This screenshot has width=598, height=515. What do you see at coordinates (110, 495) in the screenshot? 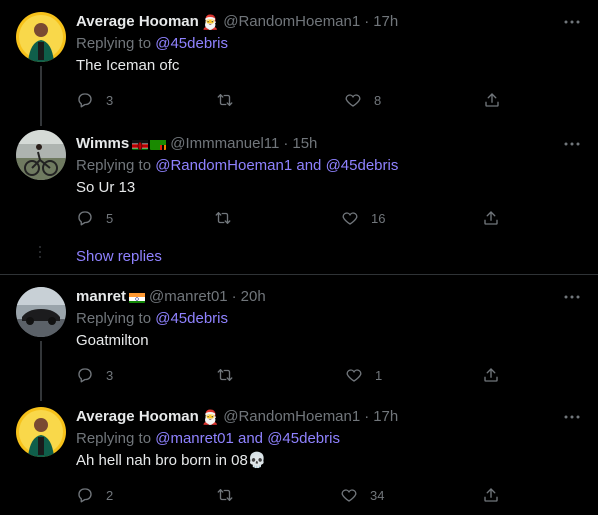
I see `reply-count: 2` at bounding box center [110, 495].